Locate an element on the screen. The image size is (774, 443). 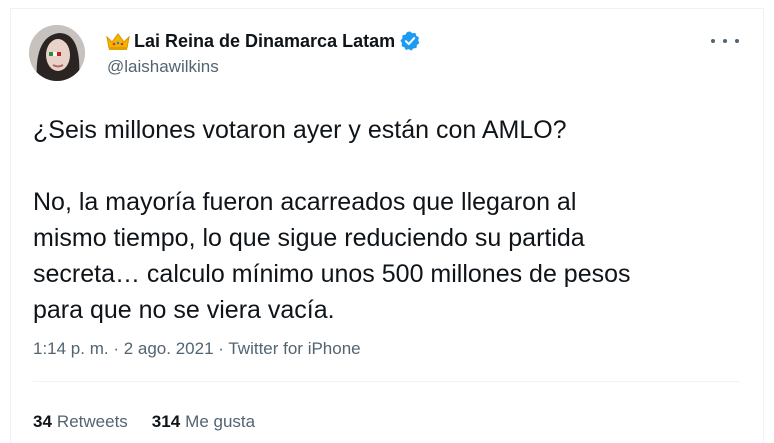
verified-badge-icon is located at coordinates (410, 41).